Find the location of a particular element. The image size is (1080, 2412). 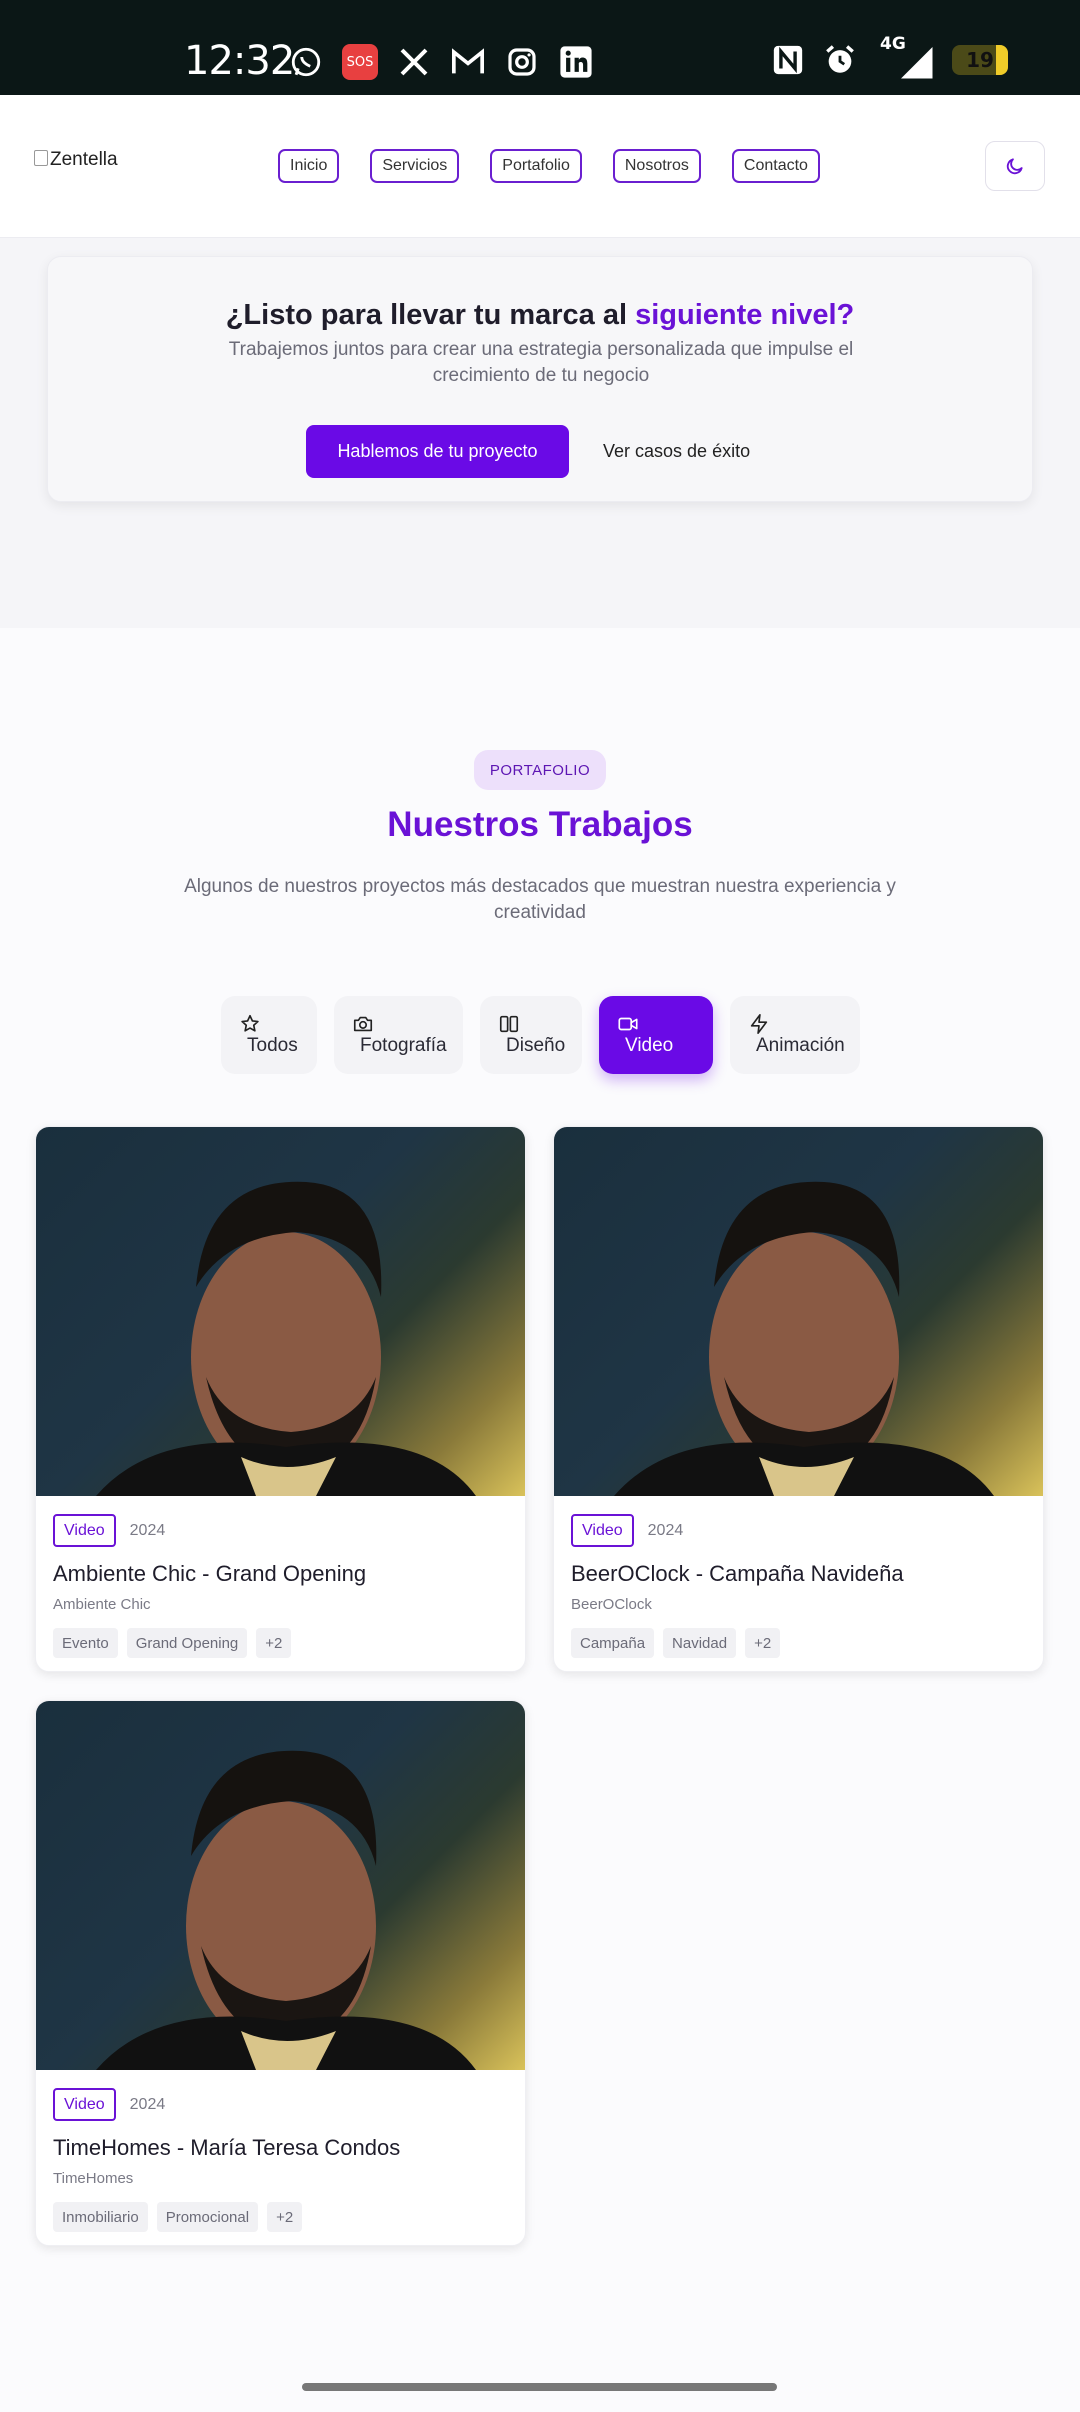

project-tags: Evento Grand Opening +2 is located at coordinates (280, 1643).